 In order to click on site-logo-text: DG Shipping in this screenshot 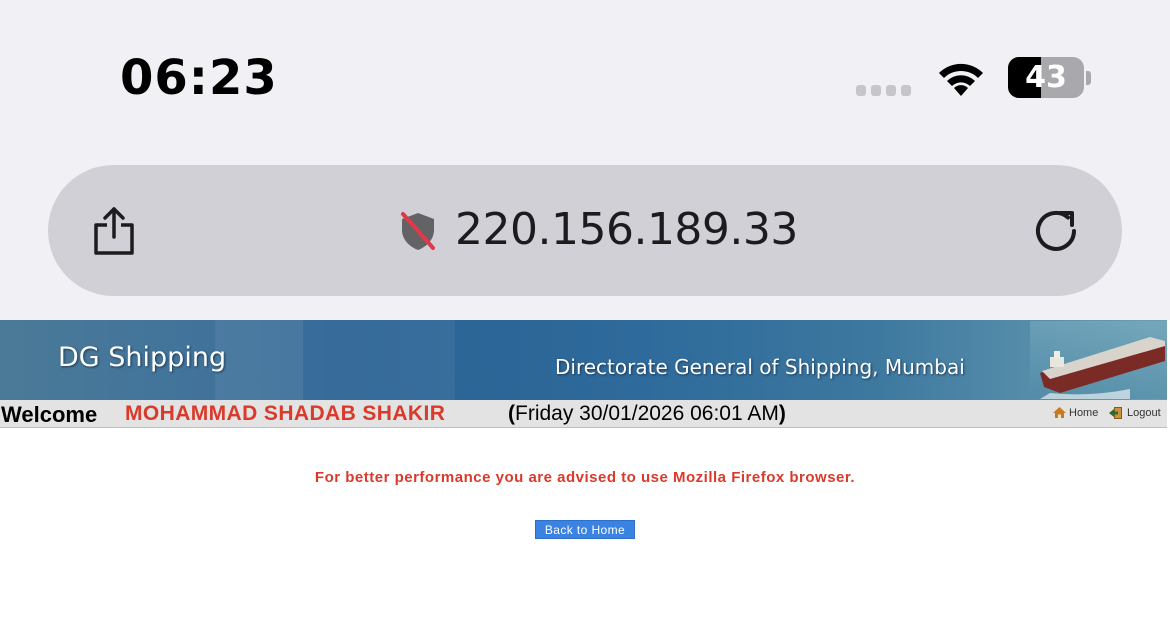, I will do `click(142, 357)`.